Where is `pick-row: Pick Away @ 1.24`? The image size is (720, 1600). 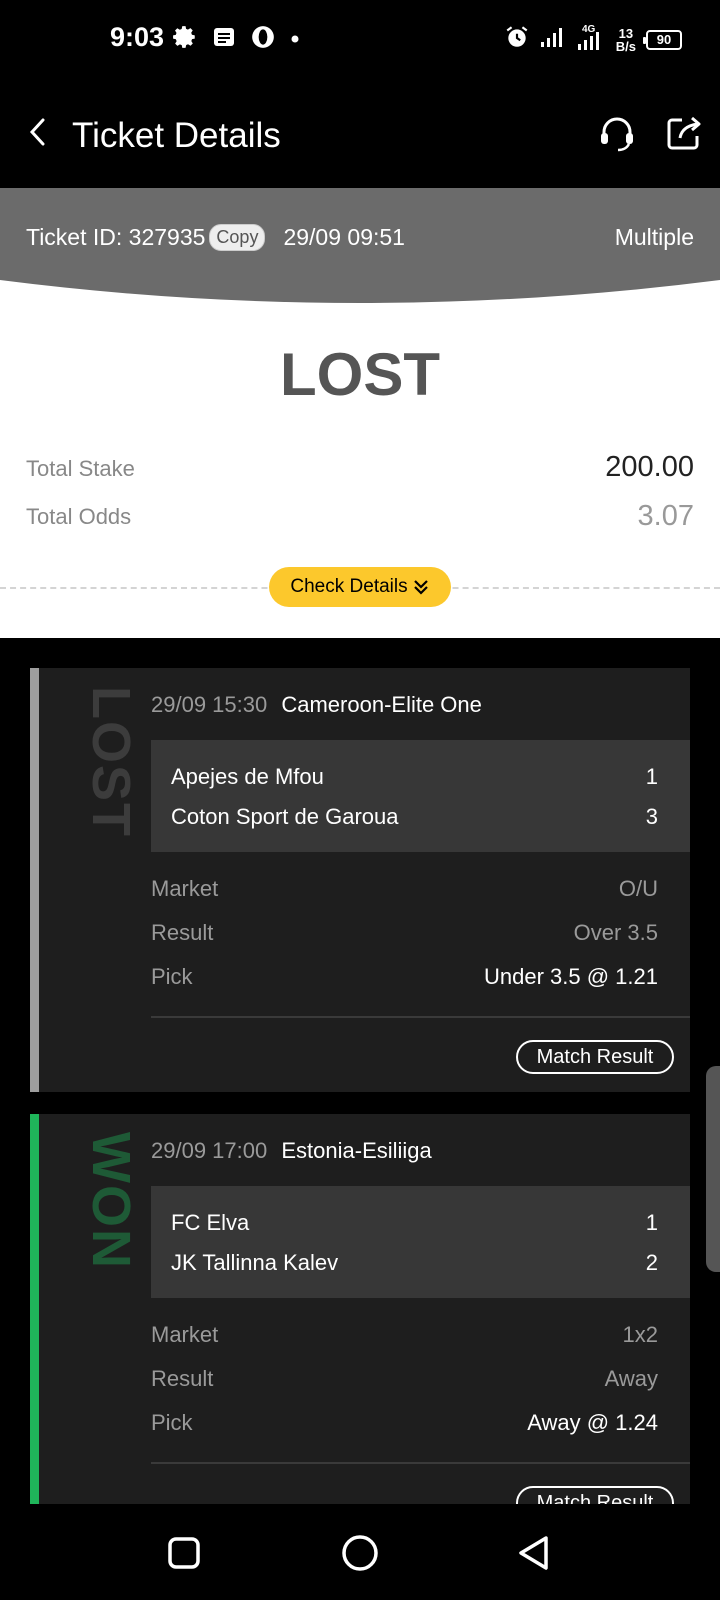 pick-row: Pick Away @ 1.24 is located at coordinates (404, 1423).